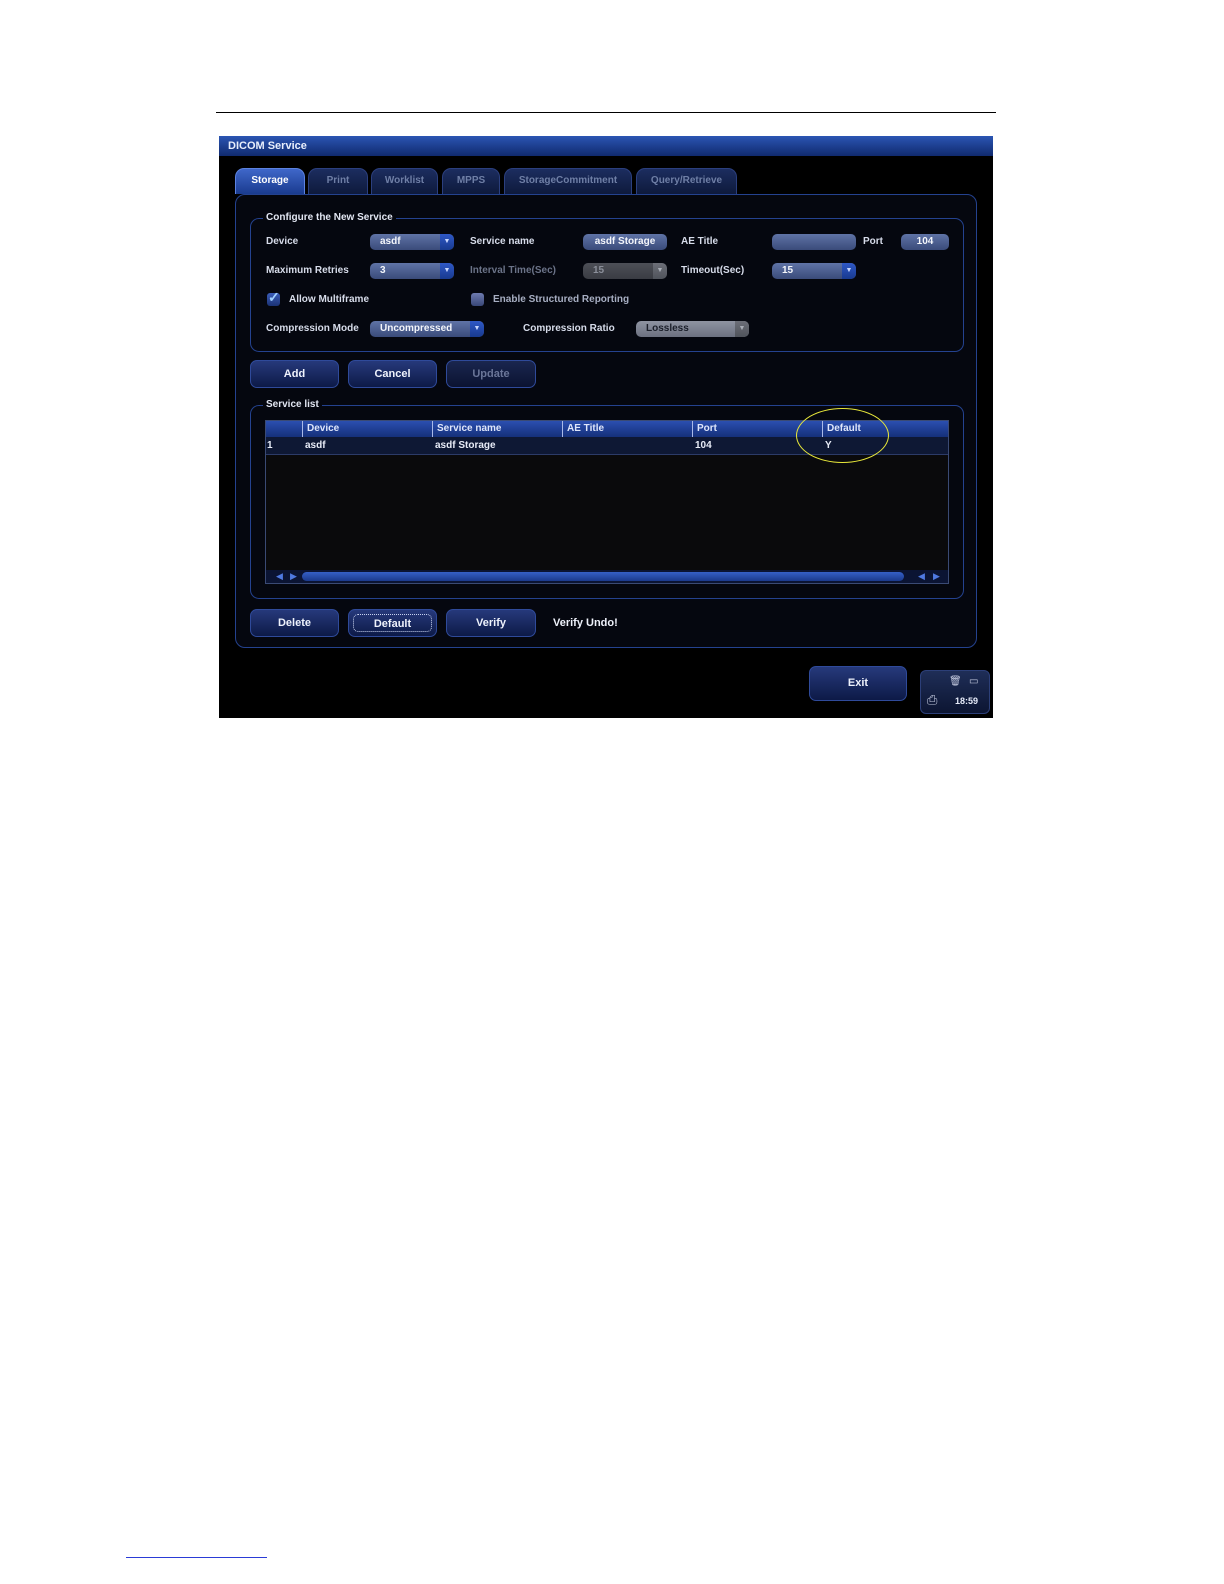 This screenshot has height=1584, width=1224. Describe the element at coordinates (627, 429) in the screenshot. I see `column-header-ae-title: AE Title` at that location.